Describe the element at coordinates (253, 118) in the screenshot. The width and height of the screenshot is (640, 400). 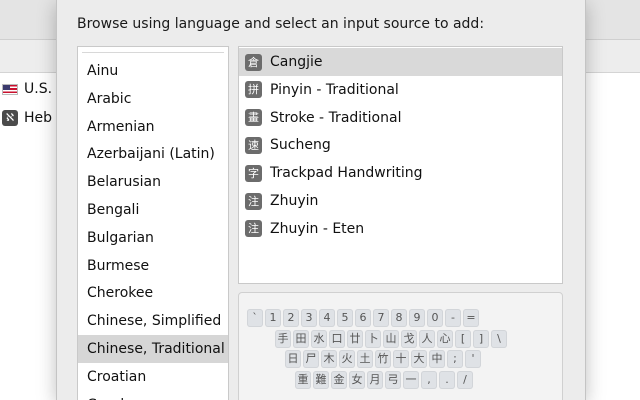
I see `stroke-icon: 畫` at that location.